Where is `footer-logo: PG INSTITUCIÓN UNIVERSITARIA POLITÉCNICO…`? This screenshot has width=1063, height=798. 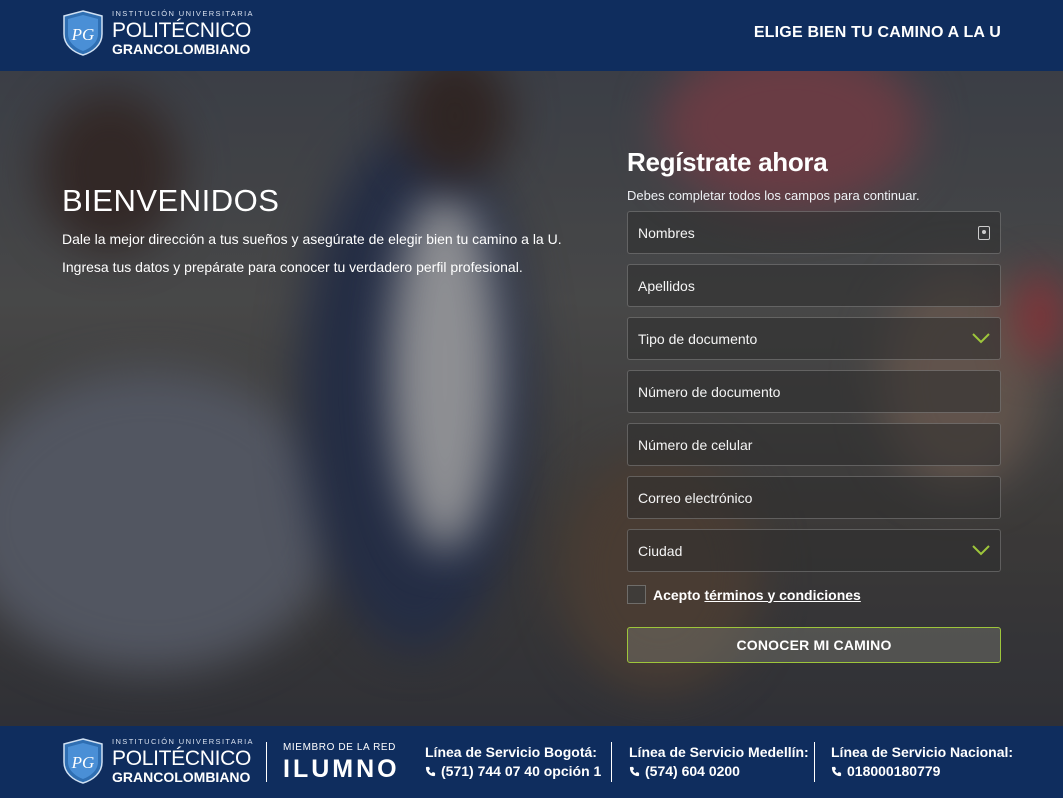 footer-logo: PG INSTITUCIÓN UNIVERSITARIA POLITÉCNICO… is located at coordinates (158, 761).